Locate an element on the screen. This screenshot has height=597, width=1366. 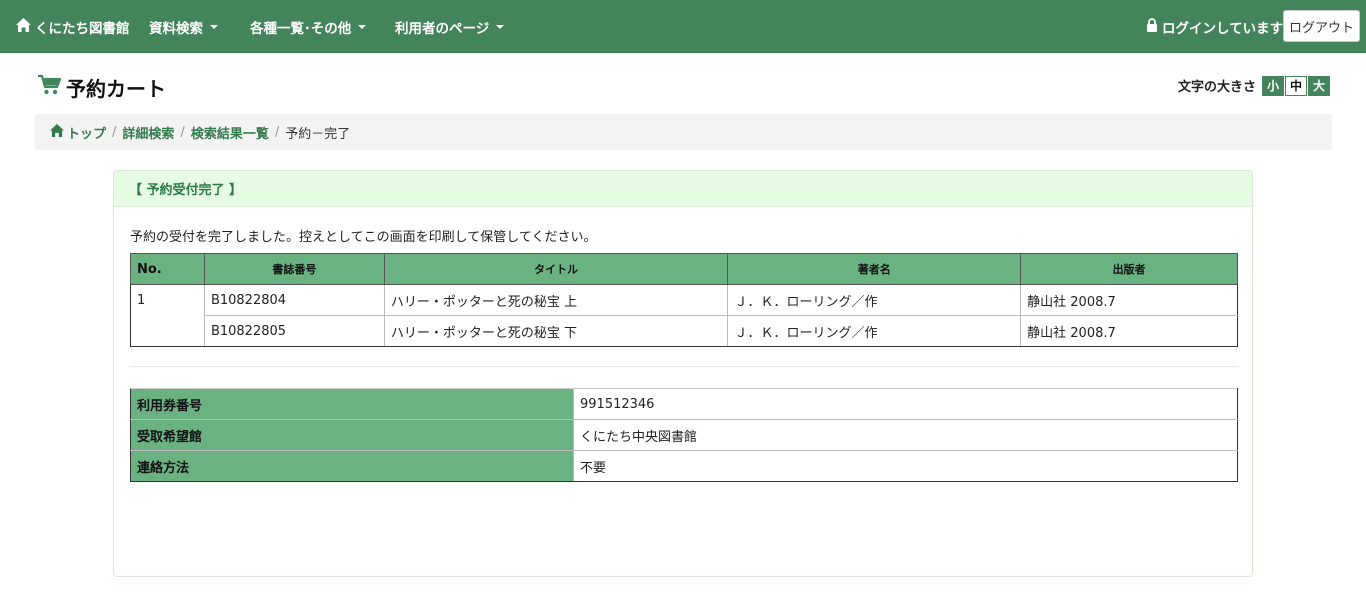
completion-message: 予約の受付を完了しました。控えとしてこの画面を印刷して保管してください。 is located at coordinates (363, 237).